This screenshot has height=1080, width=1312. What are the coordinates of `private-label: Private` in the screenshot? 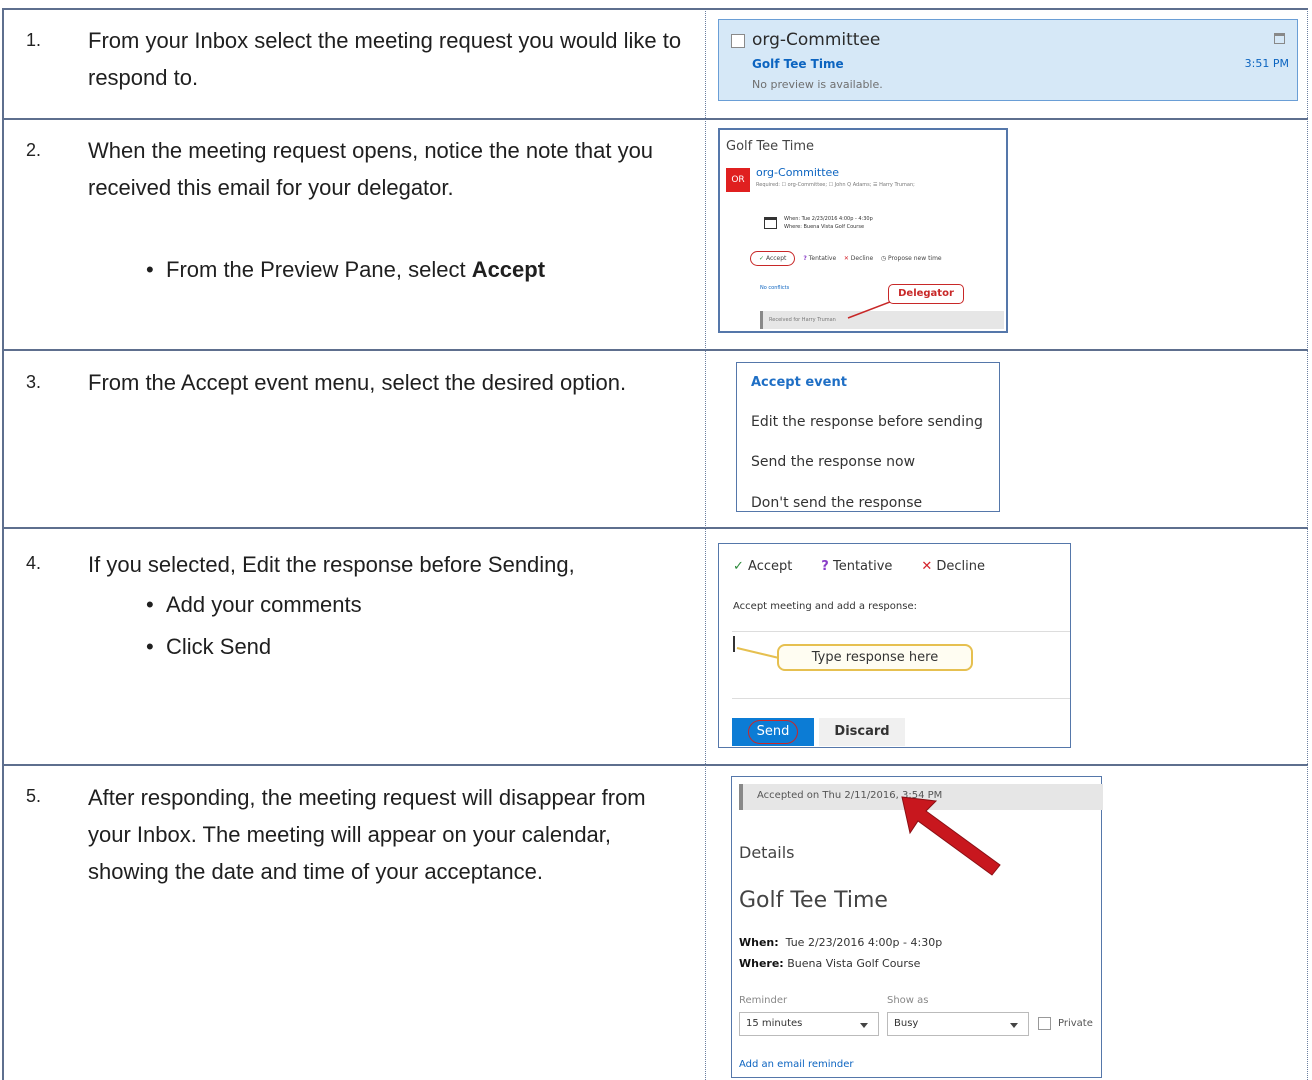 It's located at (1075, 1023).